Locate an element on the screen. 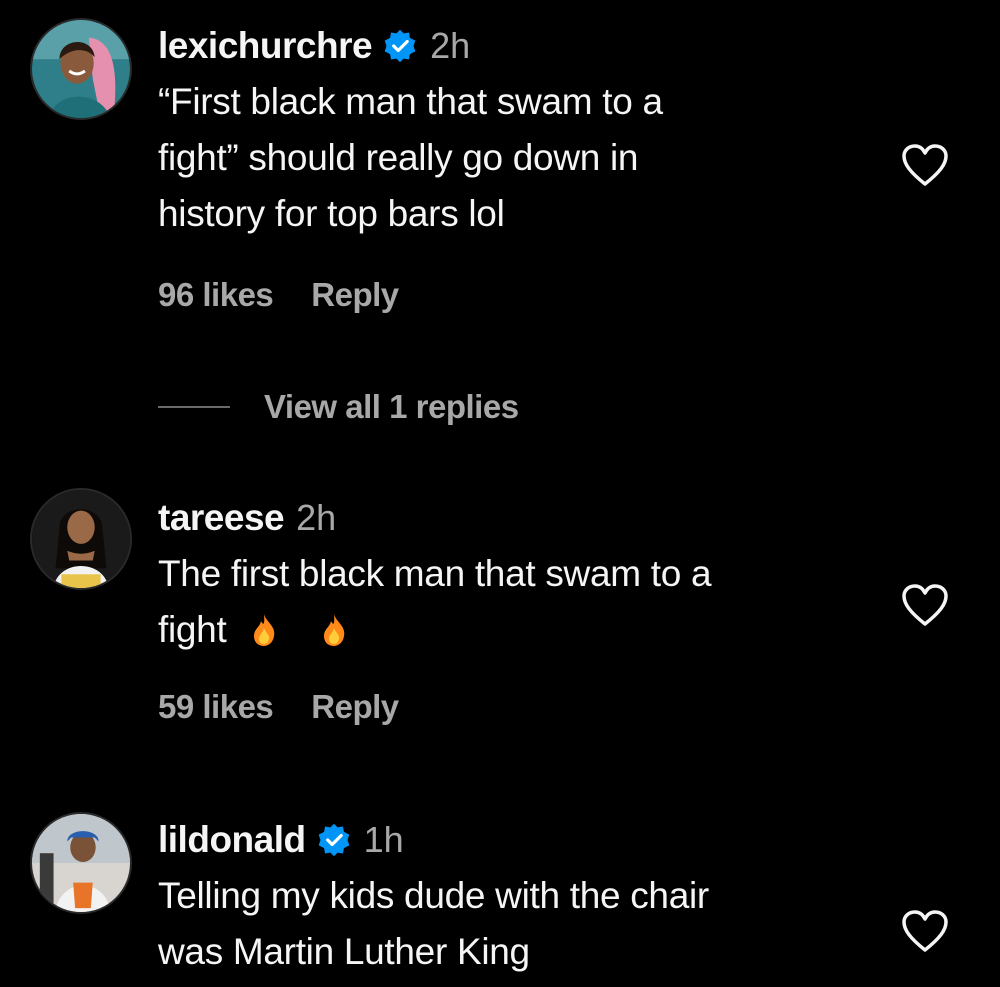 Image resolution: width=1000 pixels, height=987 pixels. view-replies-button: View all 1 replies is located at coordinates (338, 407).